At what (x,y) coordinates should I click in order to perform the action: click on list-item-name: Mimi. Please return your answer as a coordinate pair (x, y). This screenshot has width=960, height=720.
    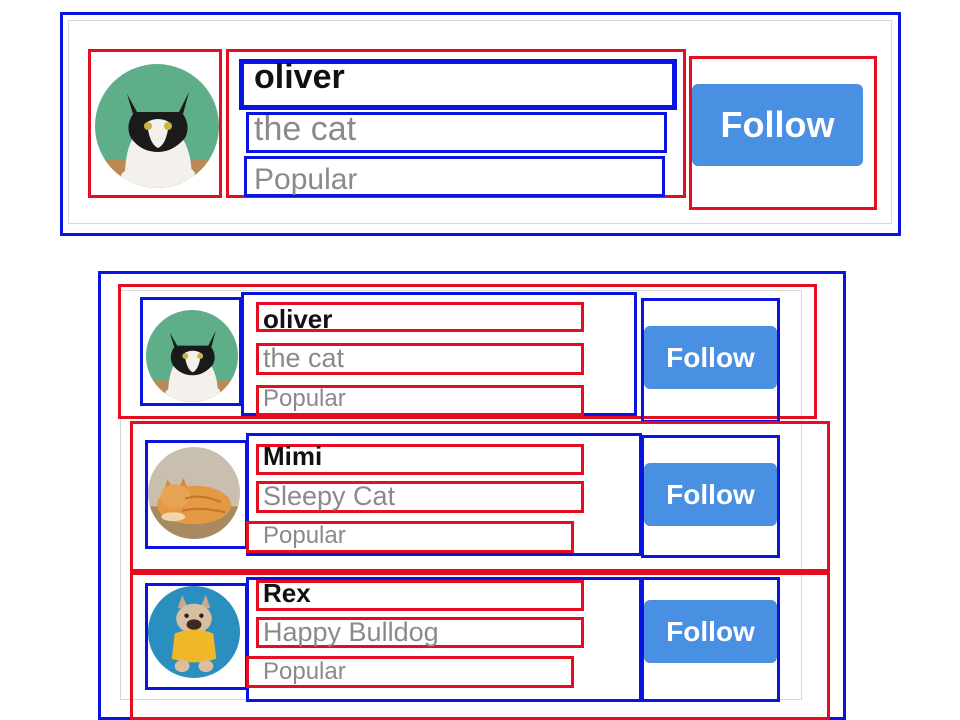
    Looking at the image, I should click on (293, 456).